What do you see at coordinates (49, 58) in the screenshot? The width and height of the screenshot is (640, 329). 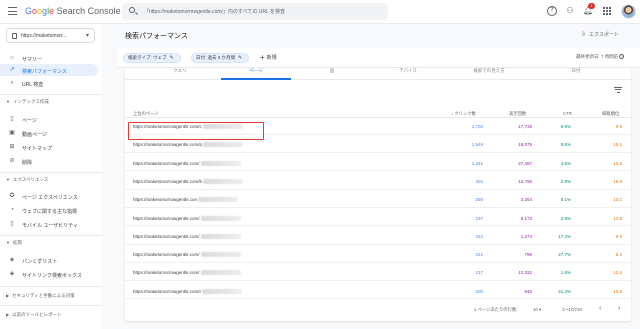 I see `sidebar-item-summary: ⌂ サマリー` at bounding box center [49, 58].